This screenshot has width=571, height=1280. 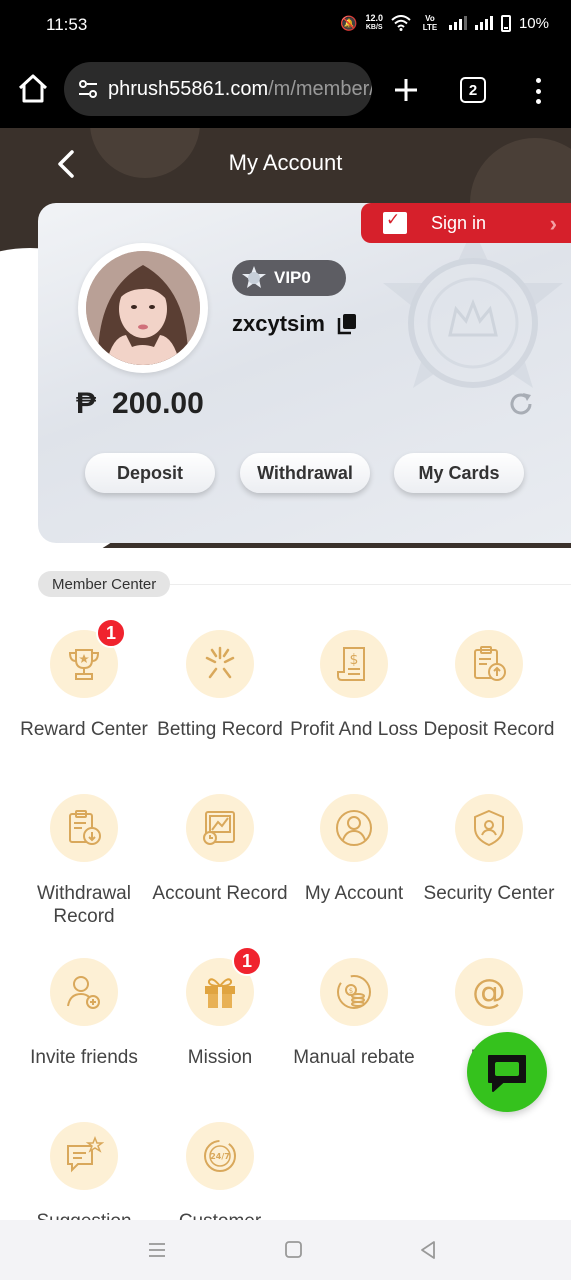 What do you see at coordinates (88, 658) in the screenshot?
I see `trophy-icon: 1` at bounding box center [88, 658].